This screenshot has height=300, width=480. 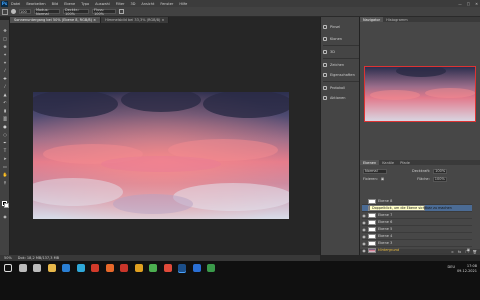 What do you see at coordinates (8, 258) in the screenshot?
I see `zoom-level: 50%` at bounding box center [8, 258].